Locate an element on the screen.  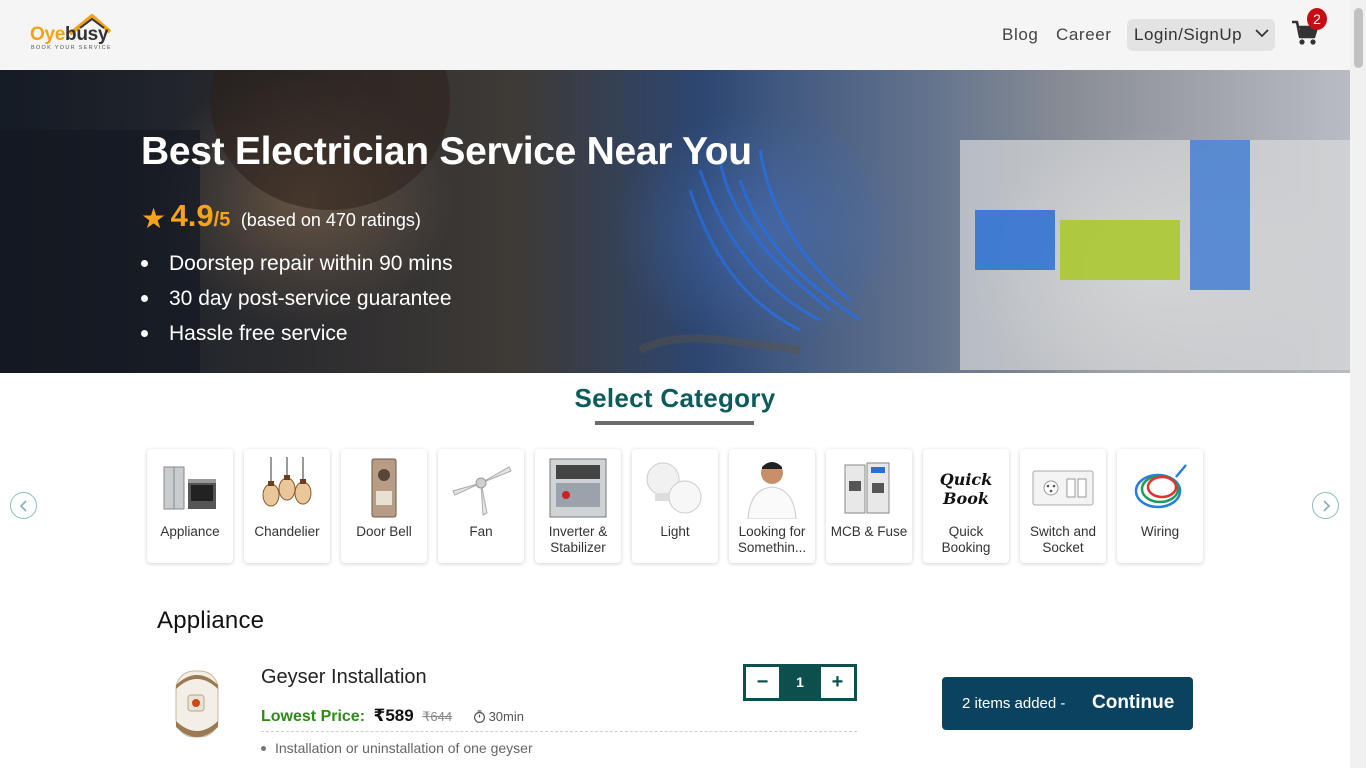
chandelier-icon is located at coordinates (287, 482).